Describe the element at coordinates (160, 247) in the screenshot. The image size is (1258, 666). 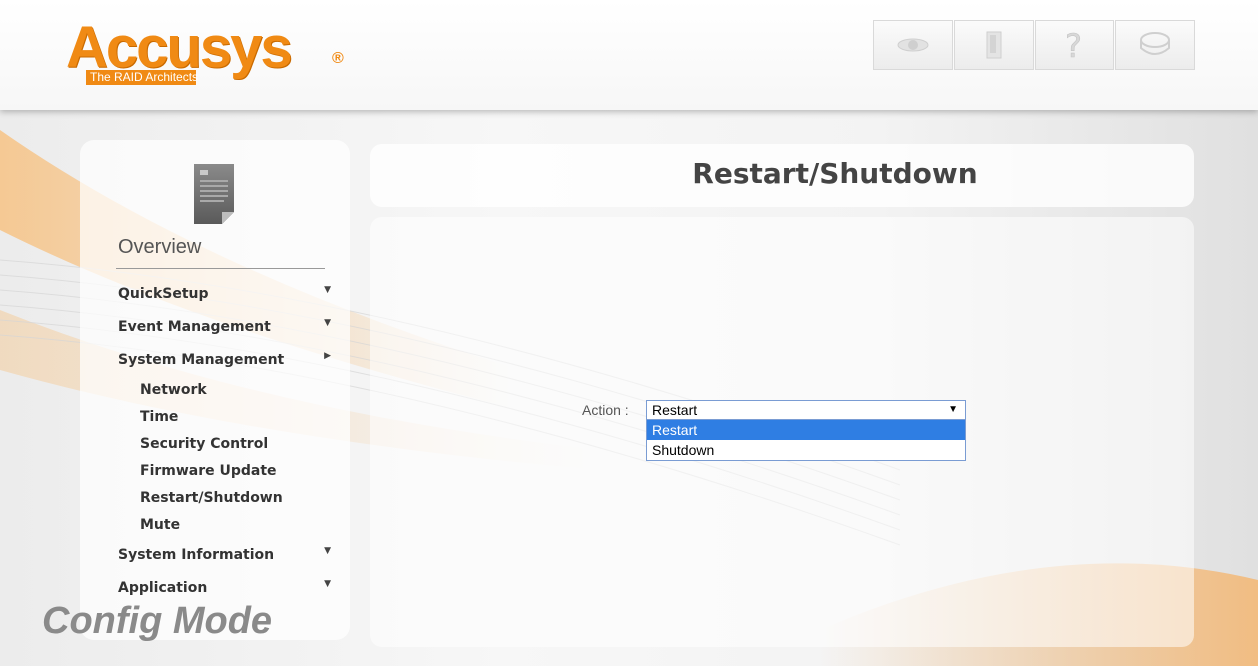
I see `overview-heading: Overview` at that location.